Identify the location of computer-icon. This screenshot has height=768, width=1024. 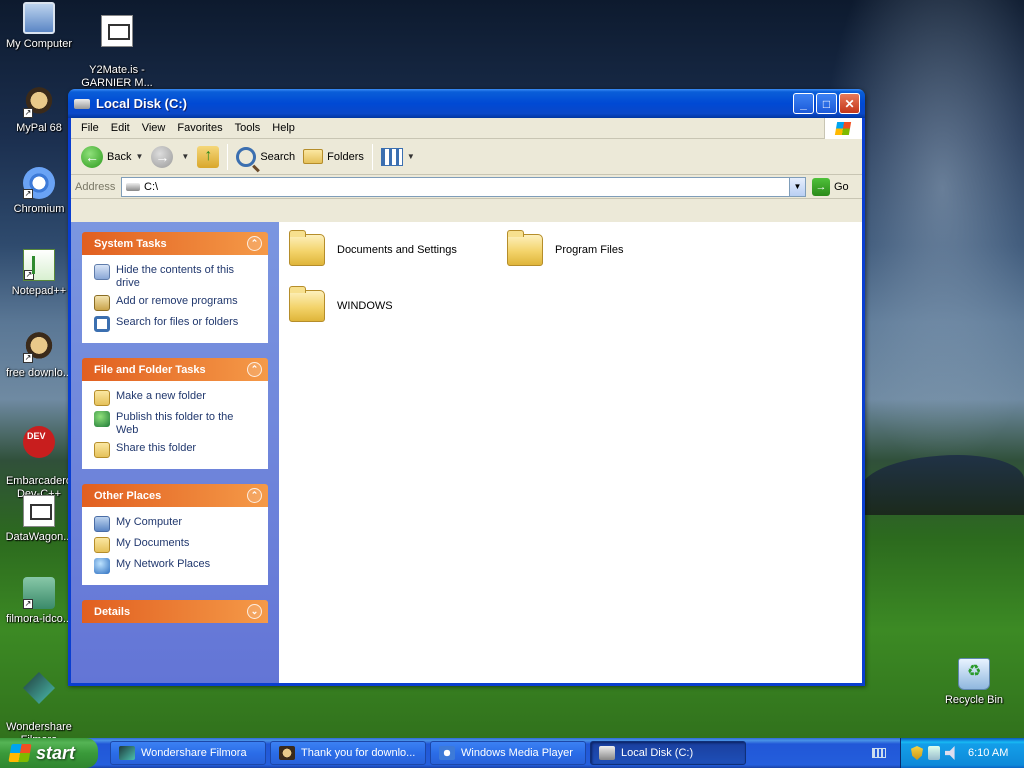
(39, 18).